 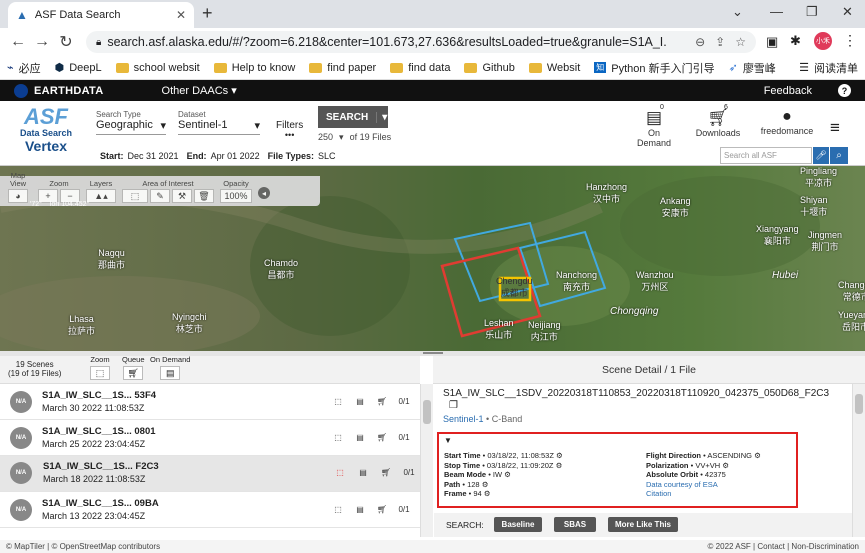 I want to click on citation-link: Citation, so click(x=703, y=494).